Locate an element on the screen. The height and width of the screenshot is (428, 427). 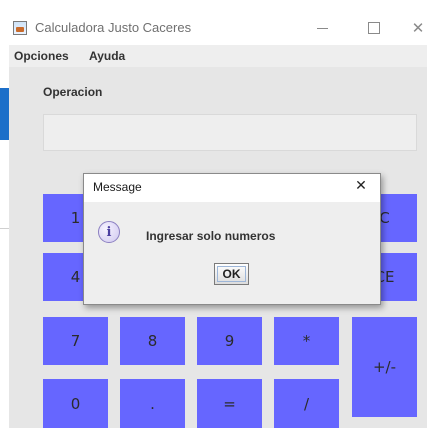
maximize-button is located at coordinates (374, 28).